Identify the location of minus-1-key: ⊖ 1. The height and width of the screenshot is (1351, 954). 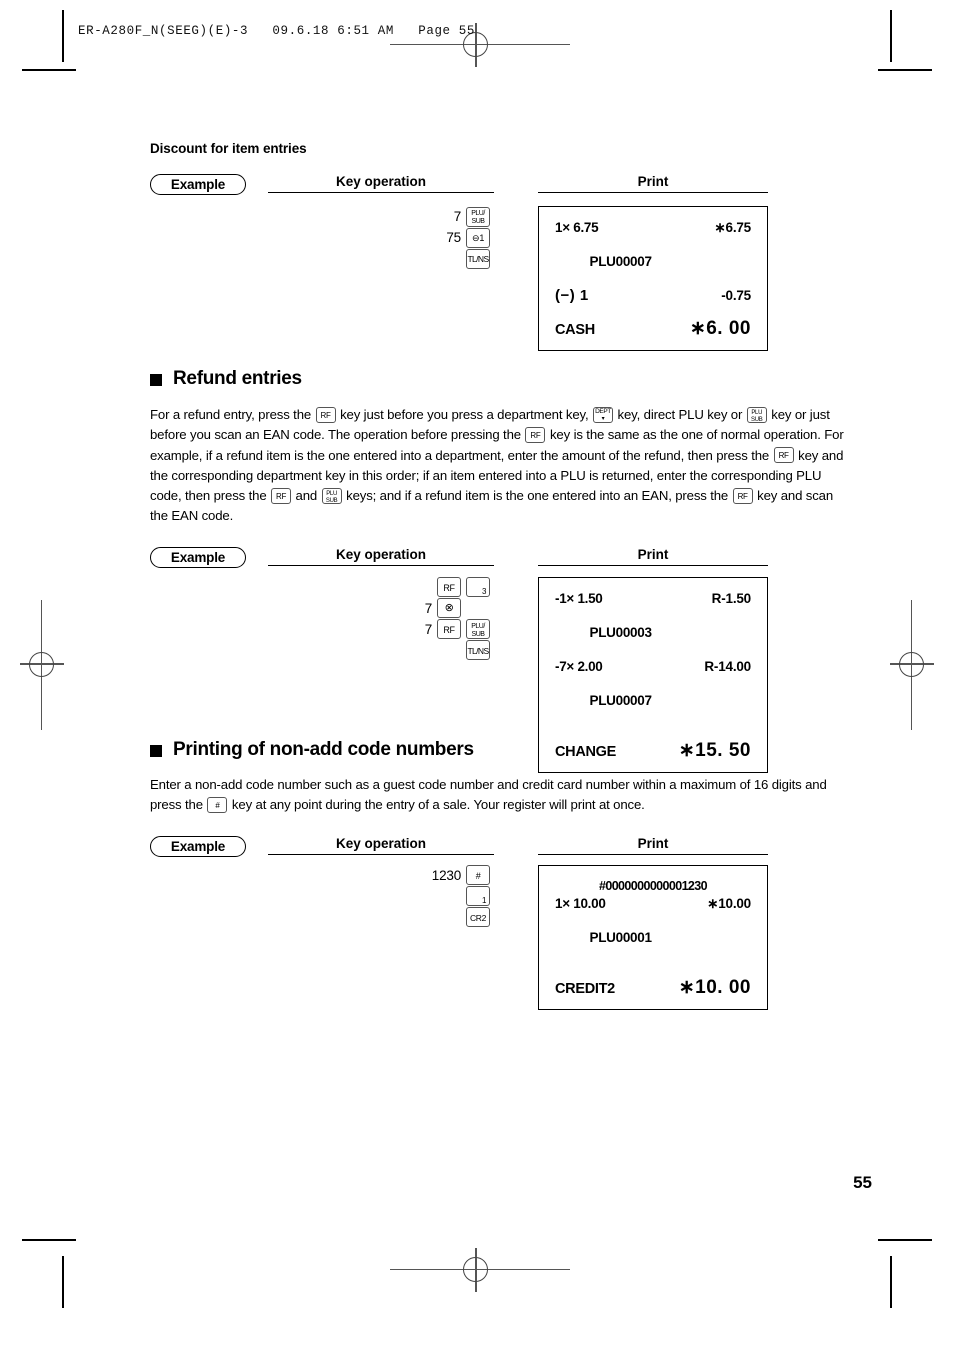
(478, 237).